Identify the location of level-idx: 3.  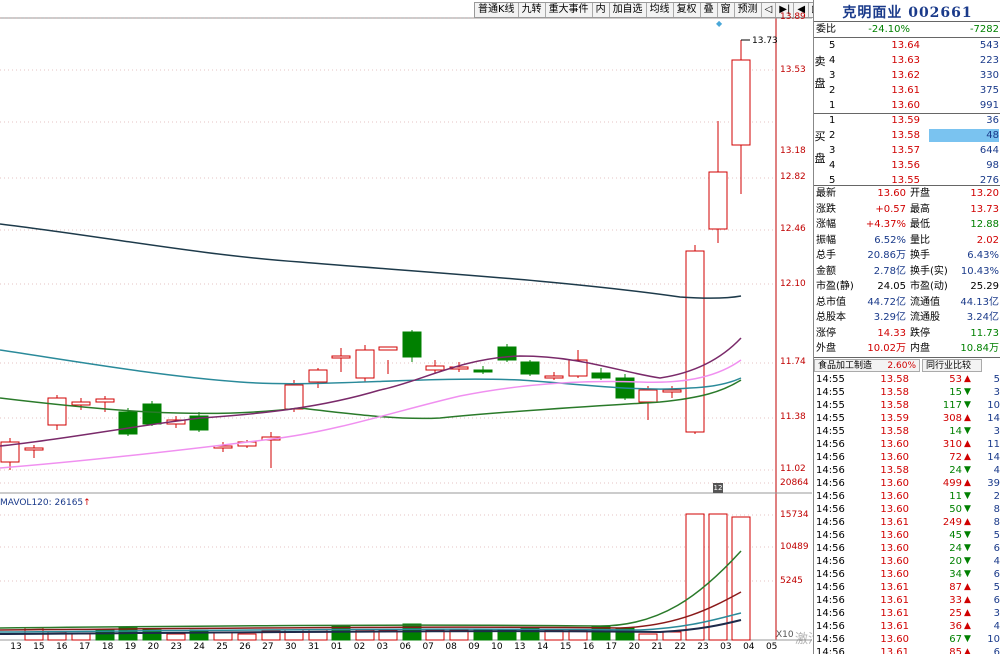
(832, 150).